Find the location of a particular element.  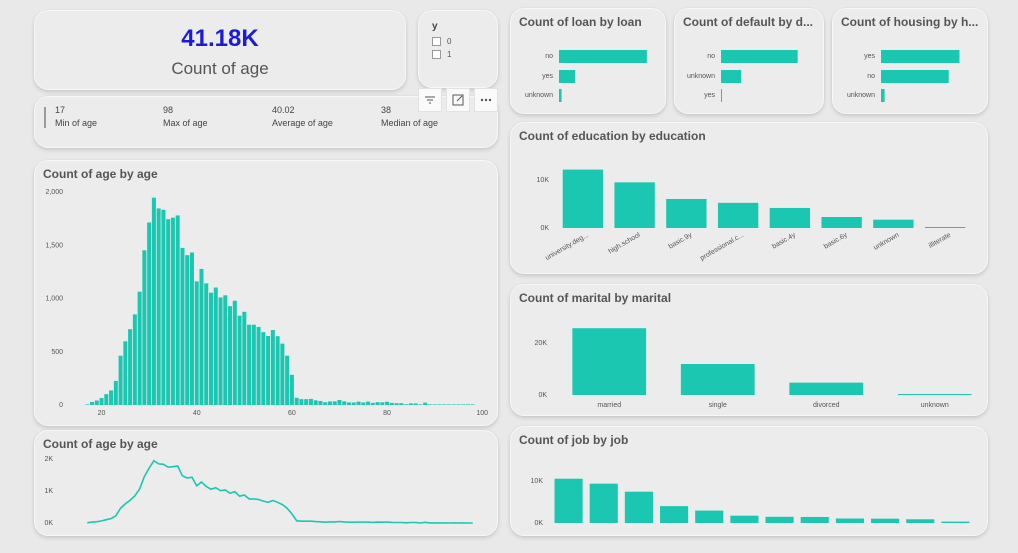

focus-mode-icon is located at coordinates (458, 100).